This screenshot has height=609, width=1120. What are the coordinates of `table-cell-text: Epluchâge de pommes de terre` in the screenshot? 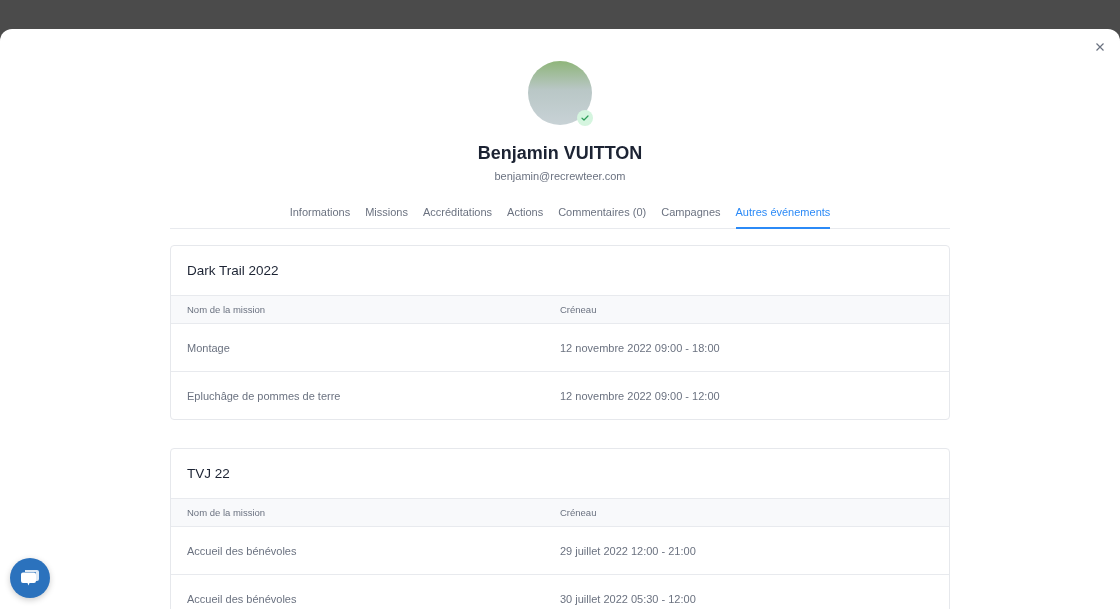 It's located at (264, 395).